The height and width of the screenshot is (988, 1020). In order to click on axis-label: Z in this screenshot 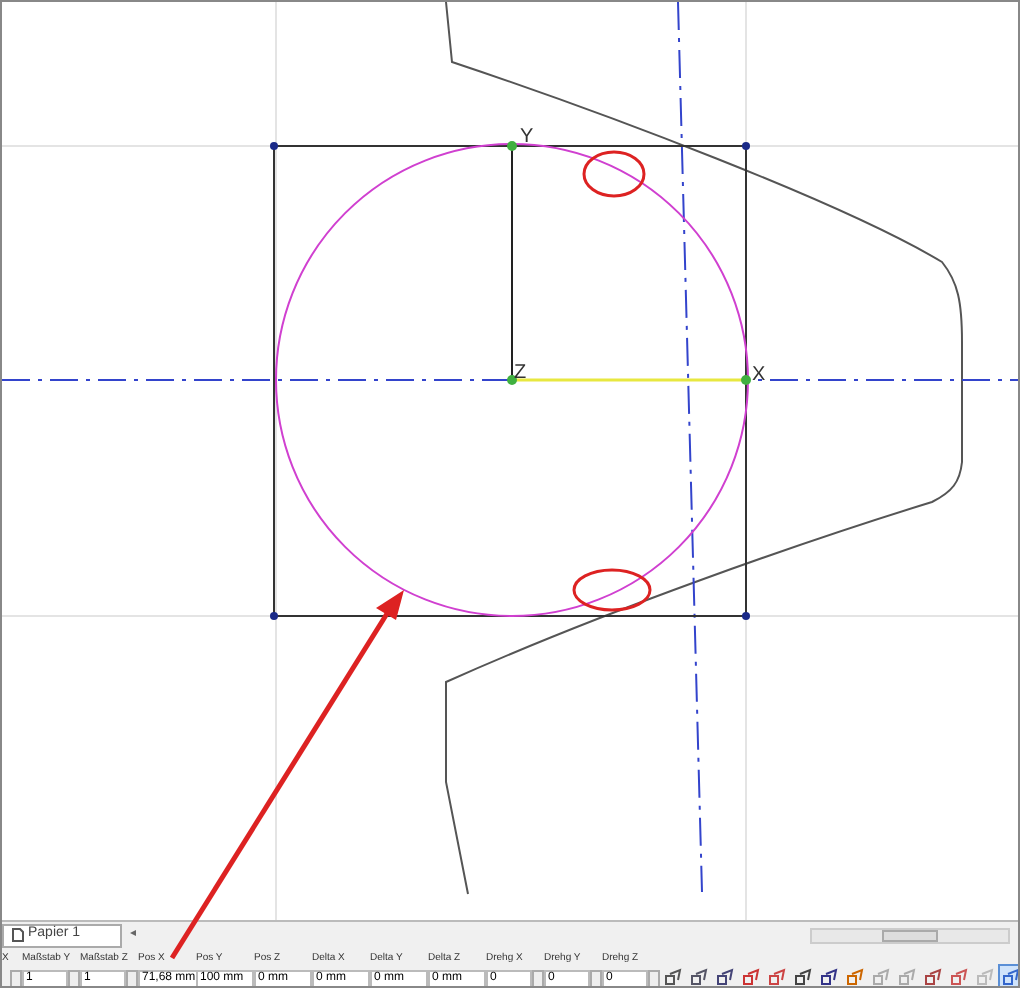, I will do `click(520, 373)`.